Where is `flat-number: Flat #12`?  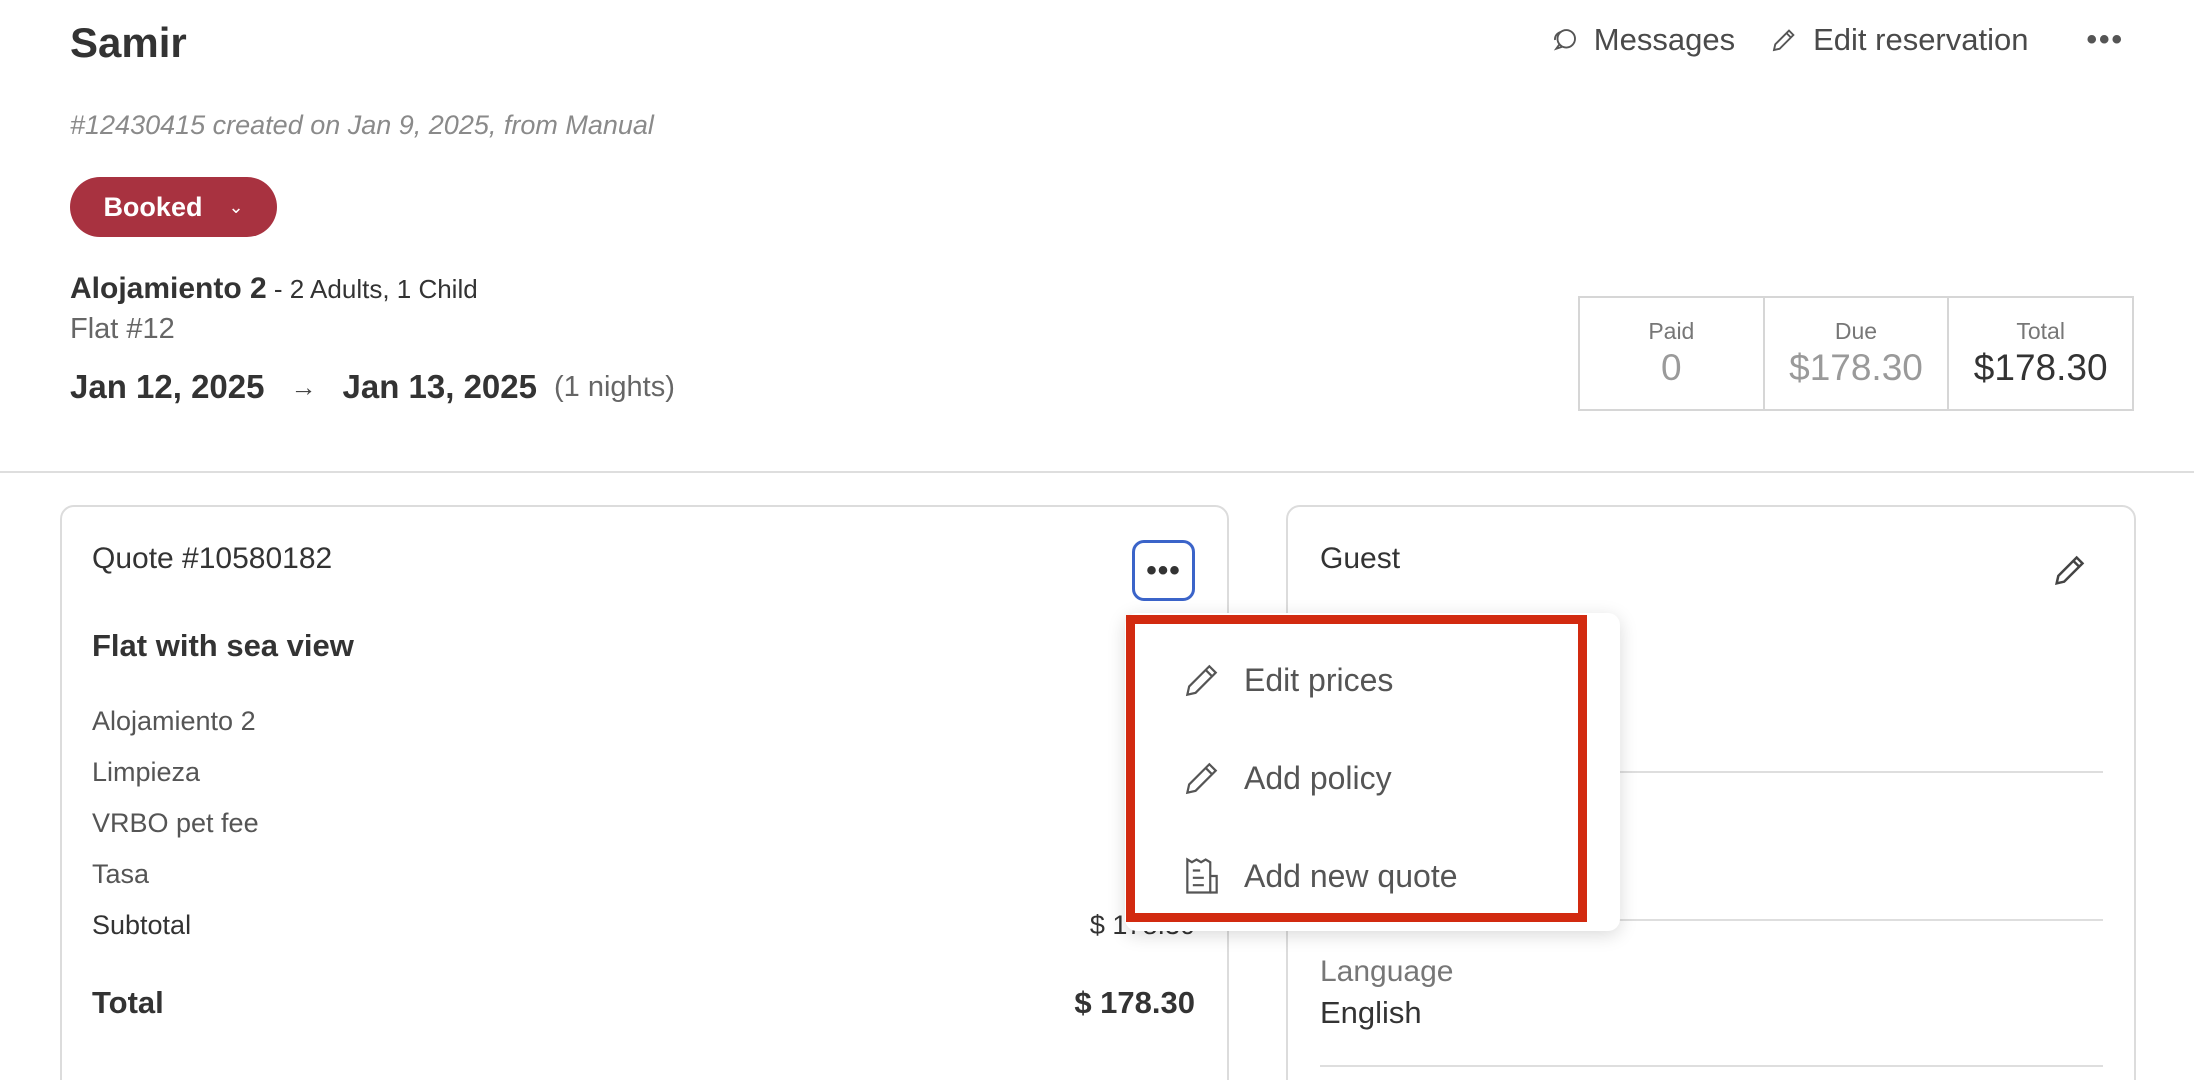
flat-number: Flat #12 is located at coordinates (122, 329).